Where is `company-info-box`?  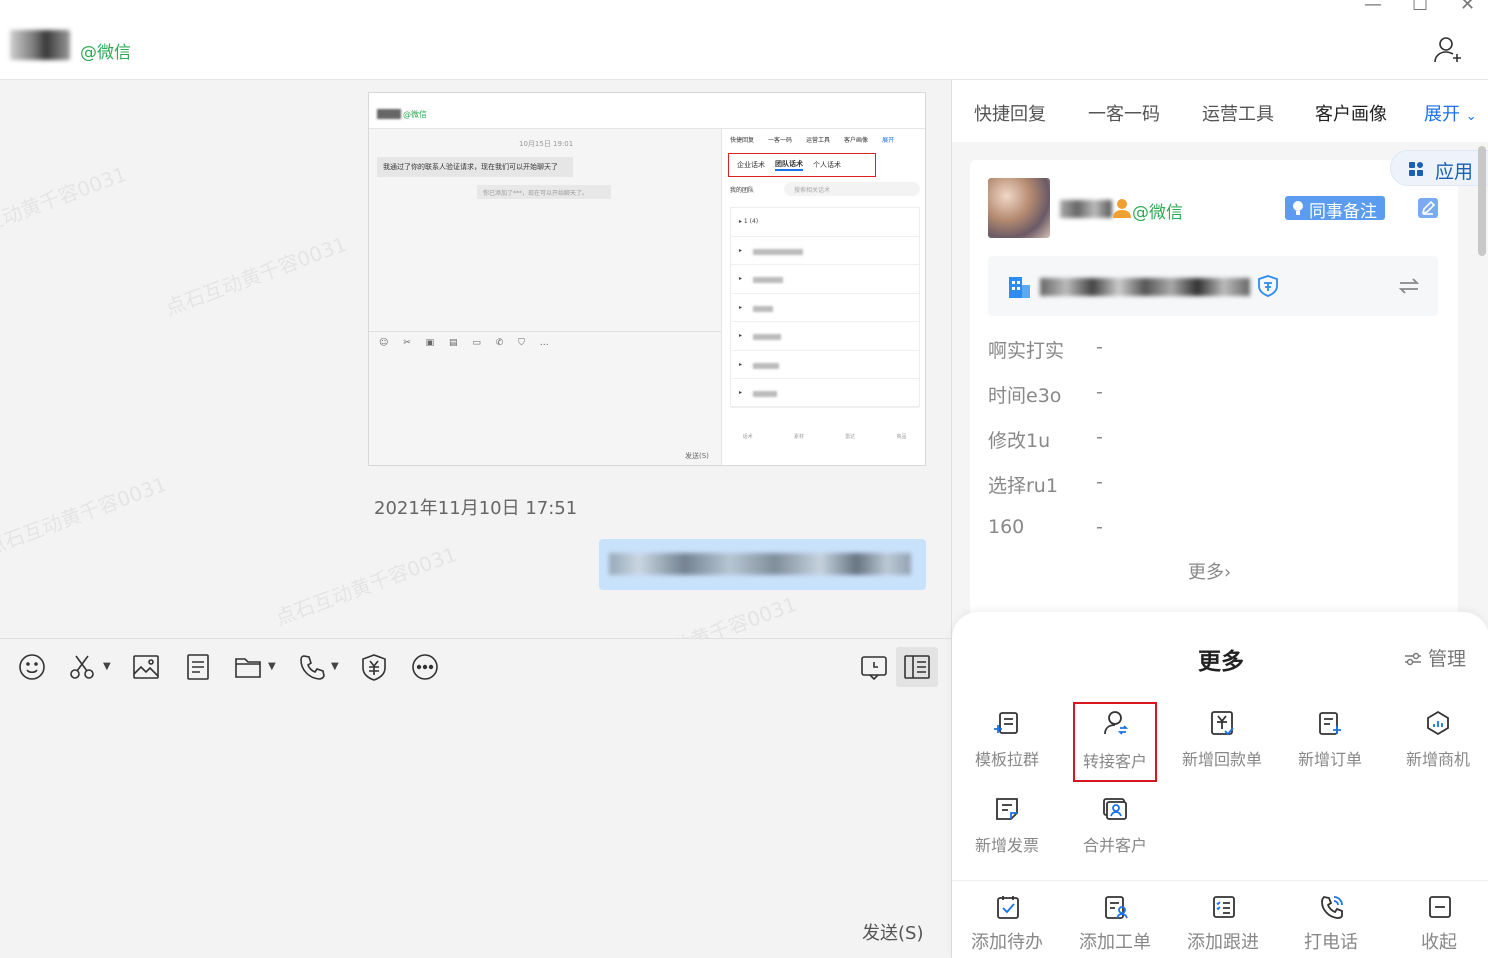
company-info-box is located at coordinates (1213, 286).